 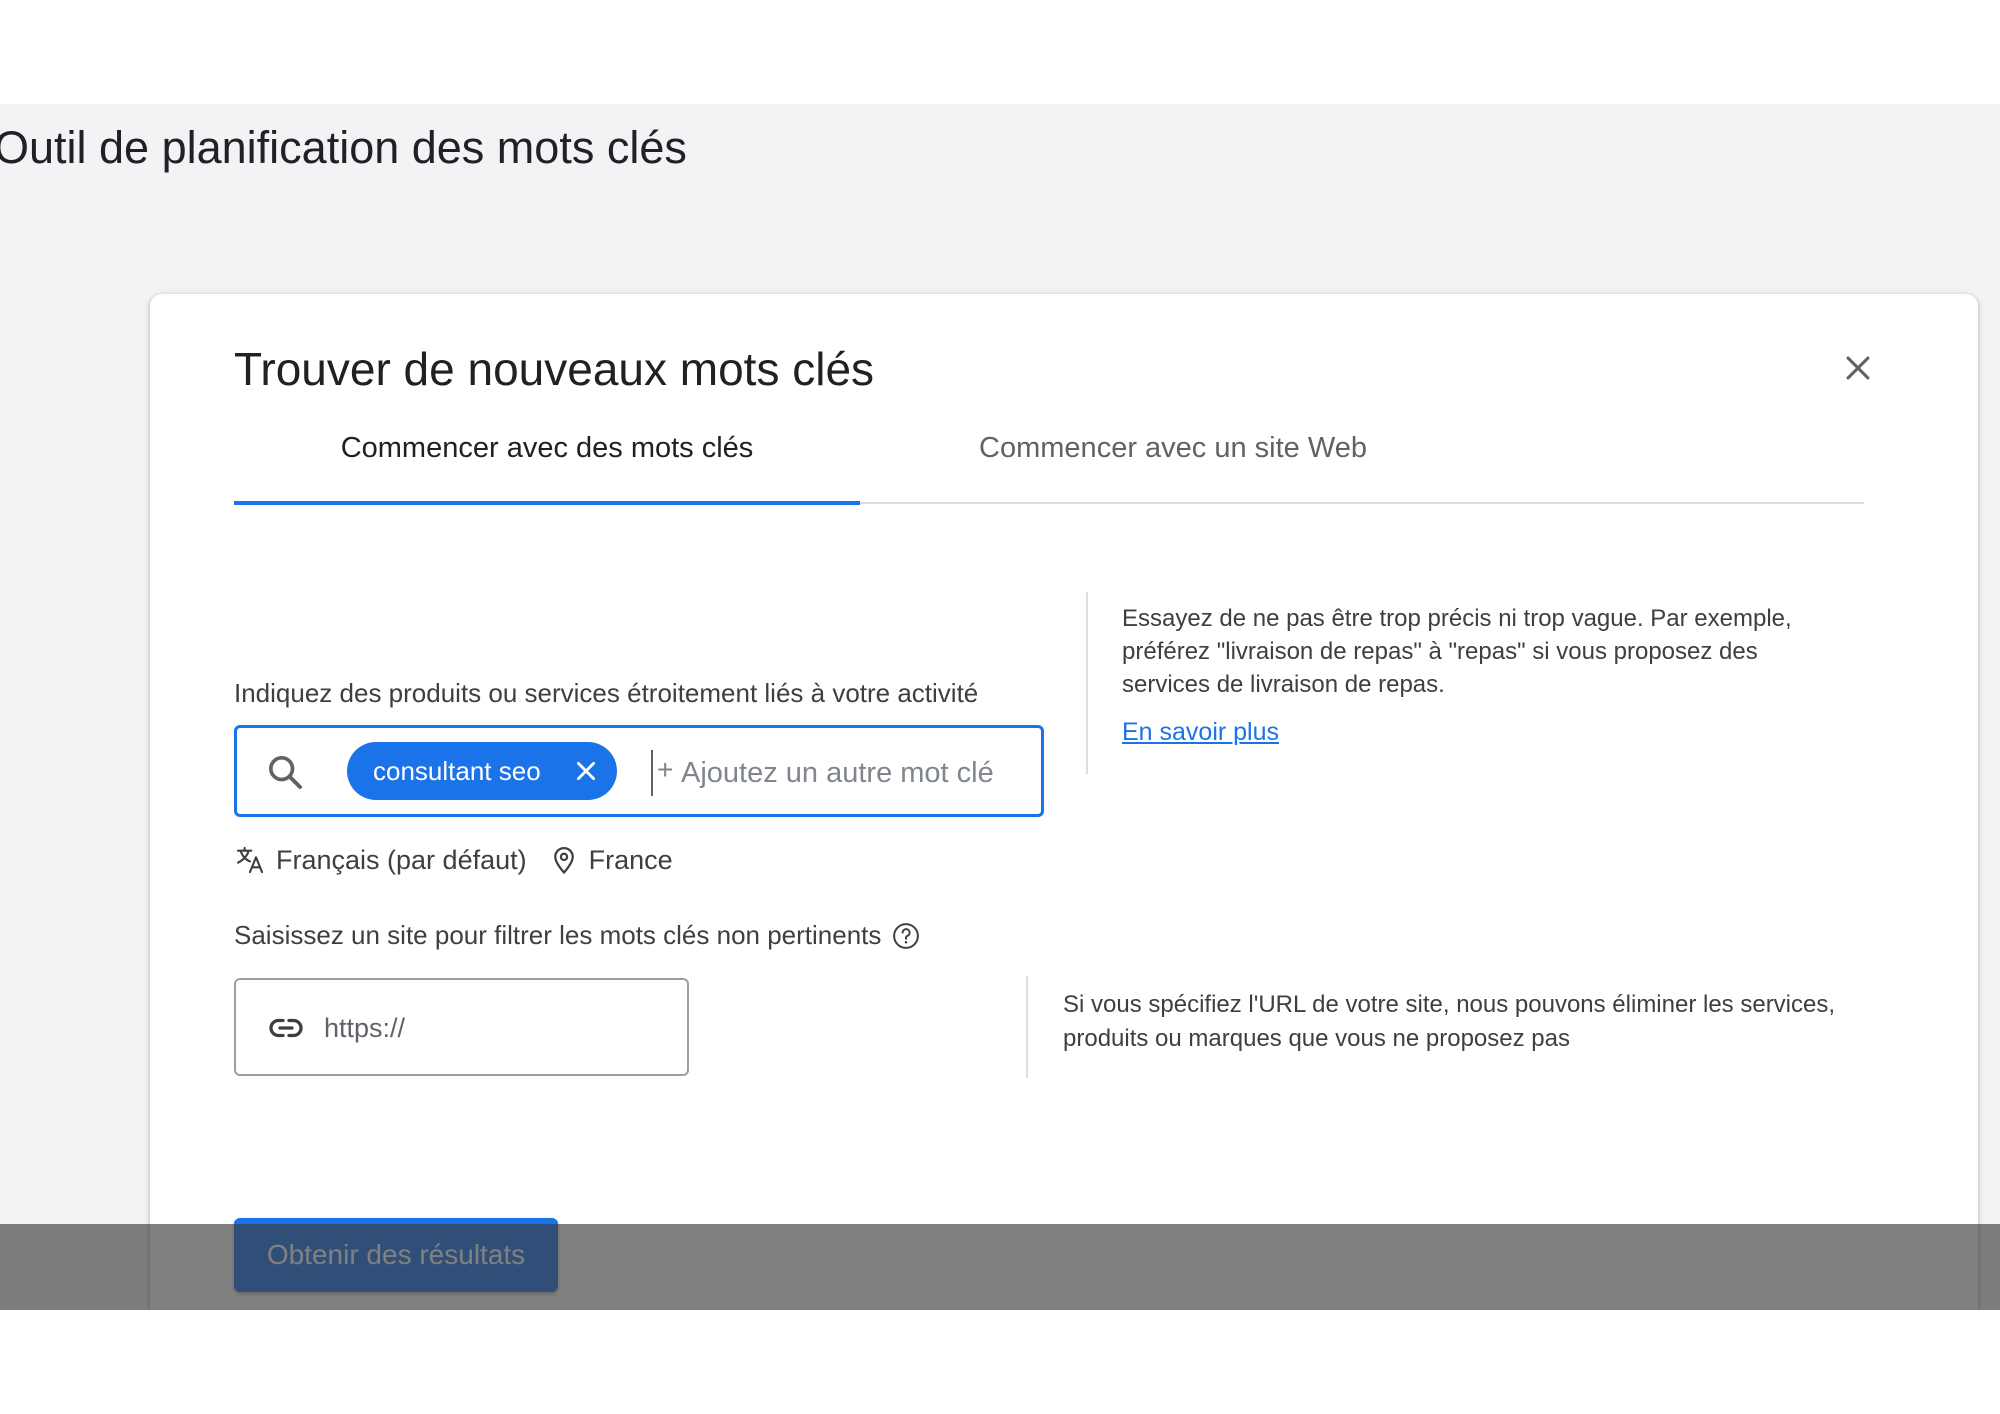 I want to click on link-icon, so click(x=286, y=1028).